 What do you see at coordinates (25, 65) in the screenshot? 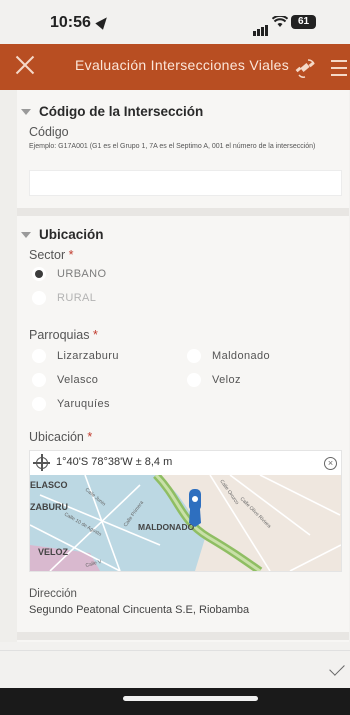
I see `close-icon` at bounding box center [25, 65].